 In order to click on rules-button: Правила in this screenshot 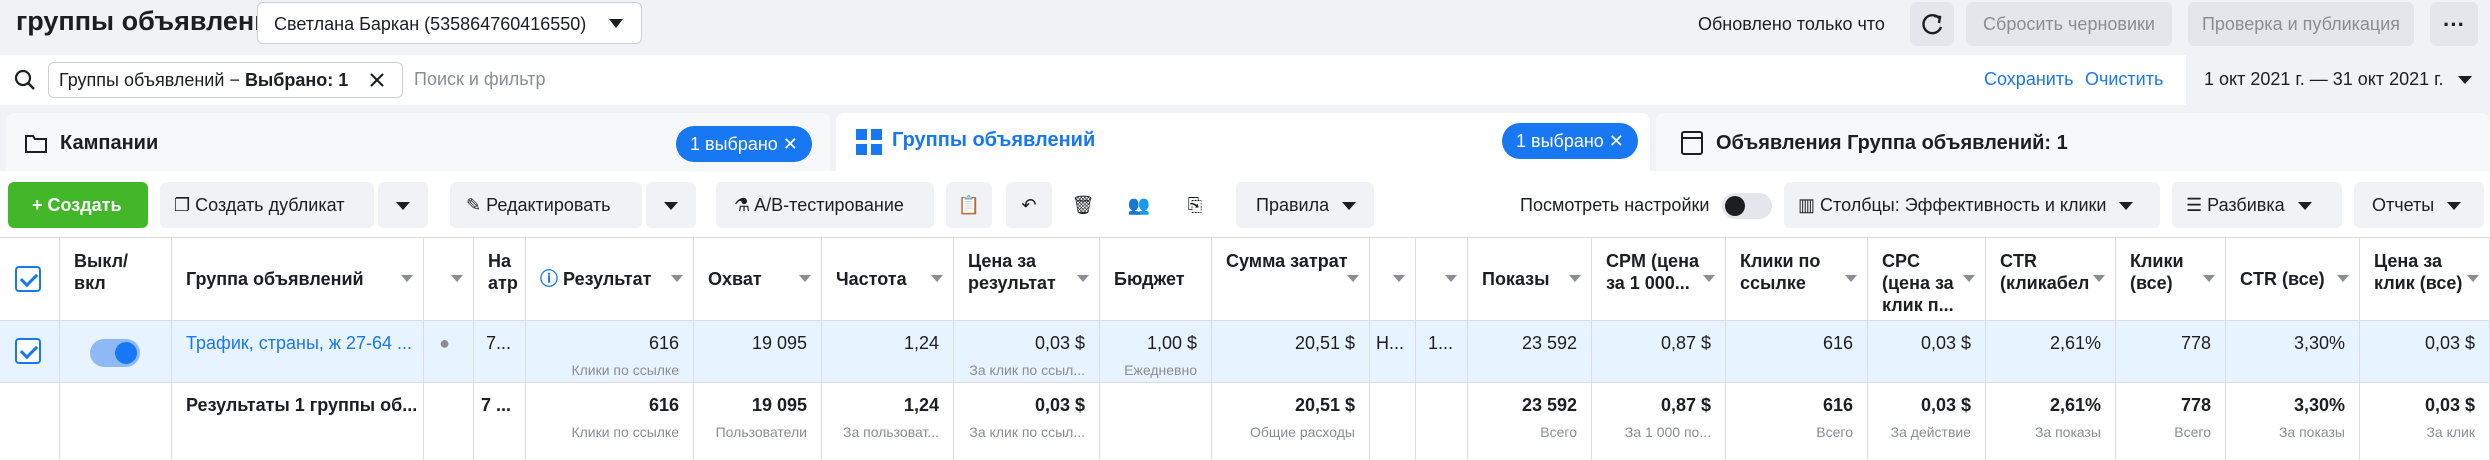, I will do `click(1305, 205)`.